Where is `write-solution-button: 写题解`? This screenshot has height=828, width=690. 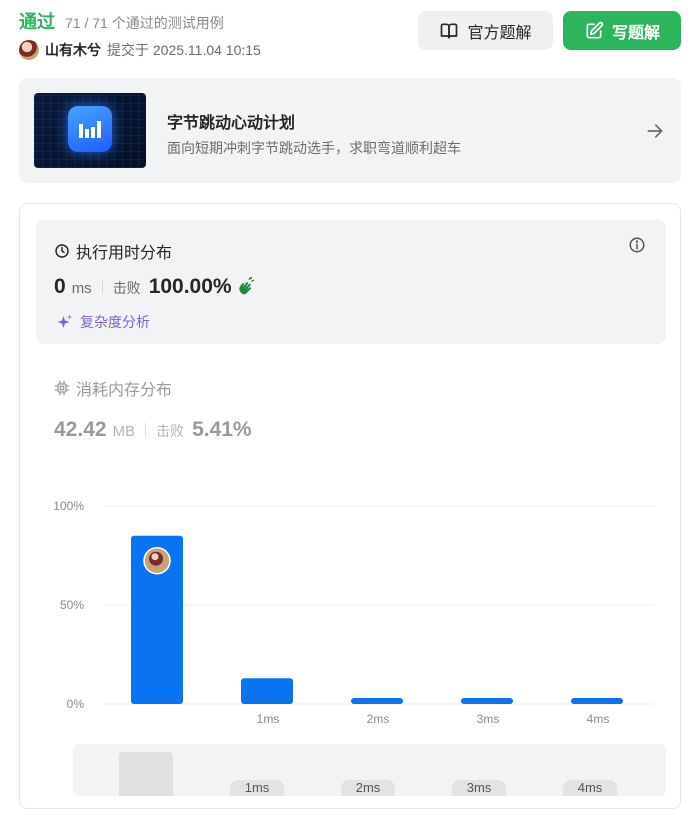 write-solution-button: 写题解 is located at coordinates (622, 30).